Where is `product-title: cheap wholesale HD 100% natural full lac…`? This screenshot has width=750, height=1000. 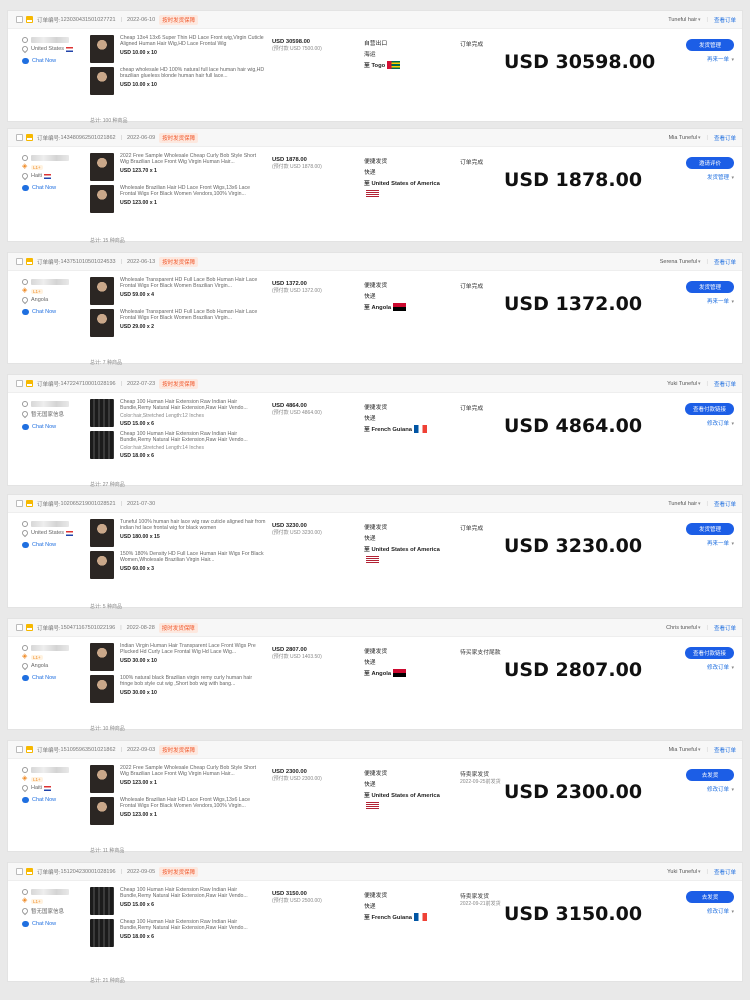
product-title: cheap wholesale HD 100% natural full lac… is located at coordinates (193, 73).